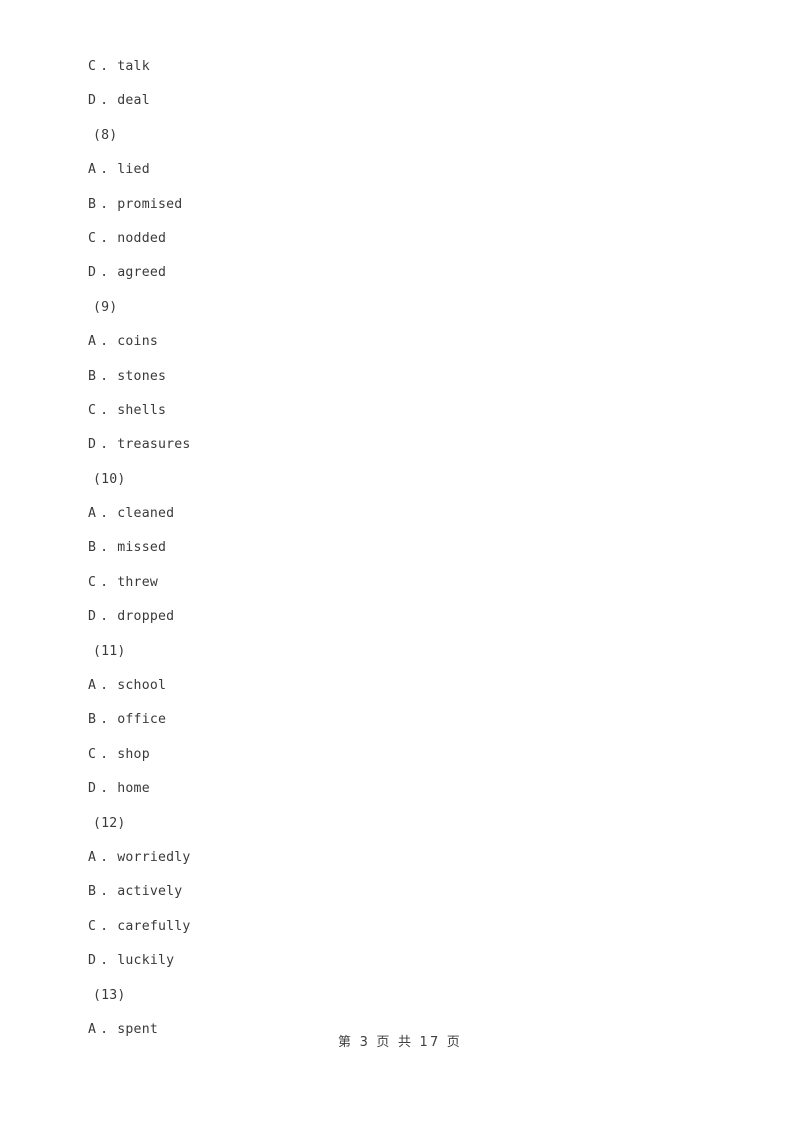 The image size is (800, 1132). Describe the element at coordinates (142, 376) in the screenshot. I see `option-text: stones` at that location.